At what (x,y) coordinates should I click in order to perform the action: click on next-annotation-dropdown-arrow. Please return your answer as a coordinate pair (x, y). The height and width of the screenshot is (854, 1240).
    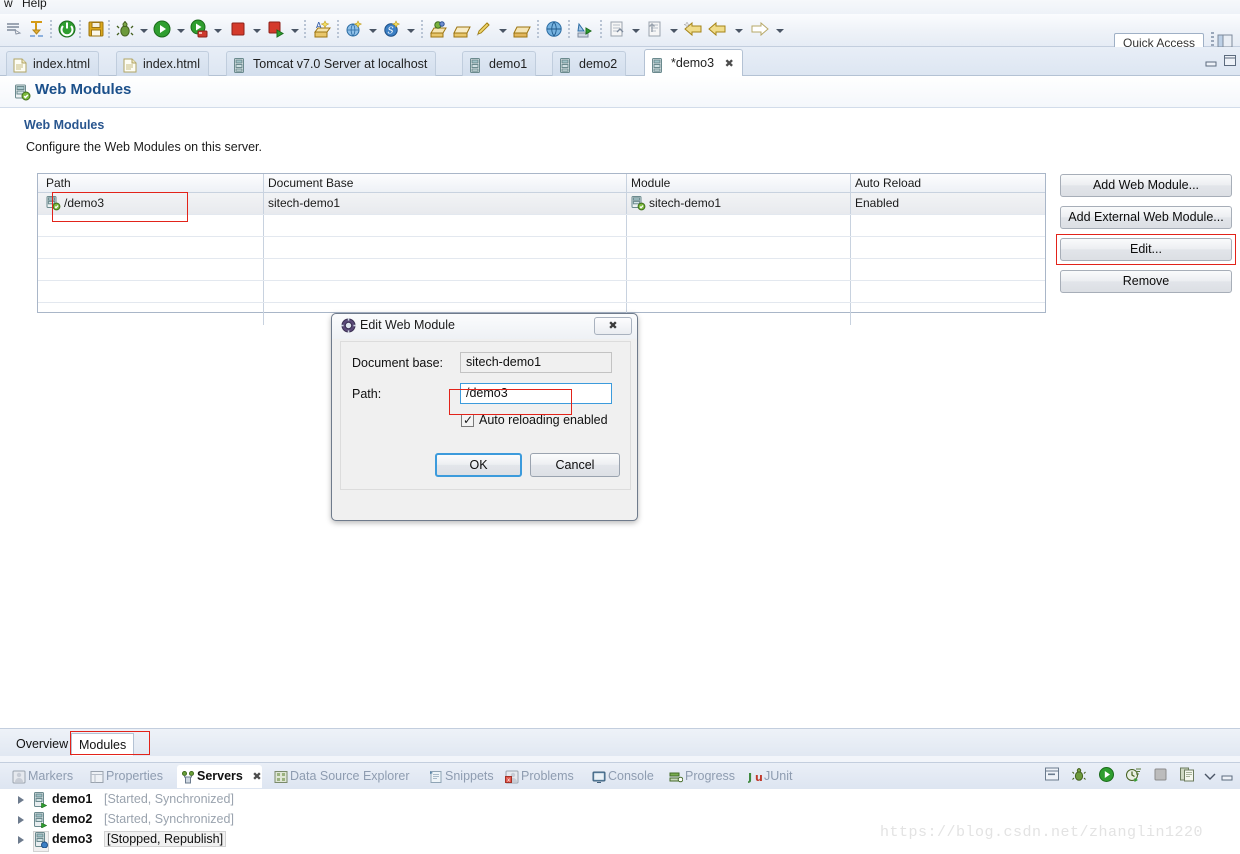
    Looking at the image, I should click on (636, 31).